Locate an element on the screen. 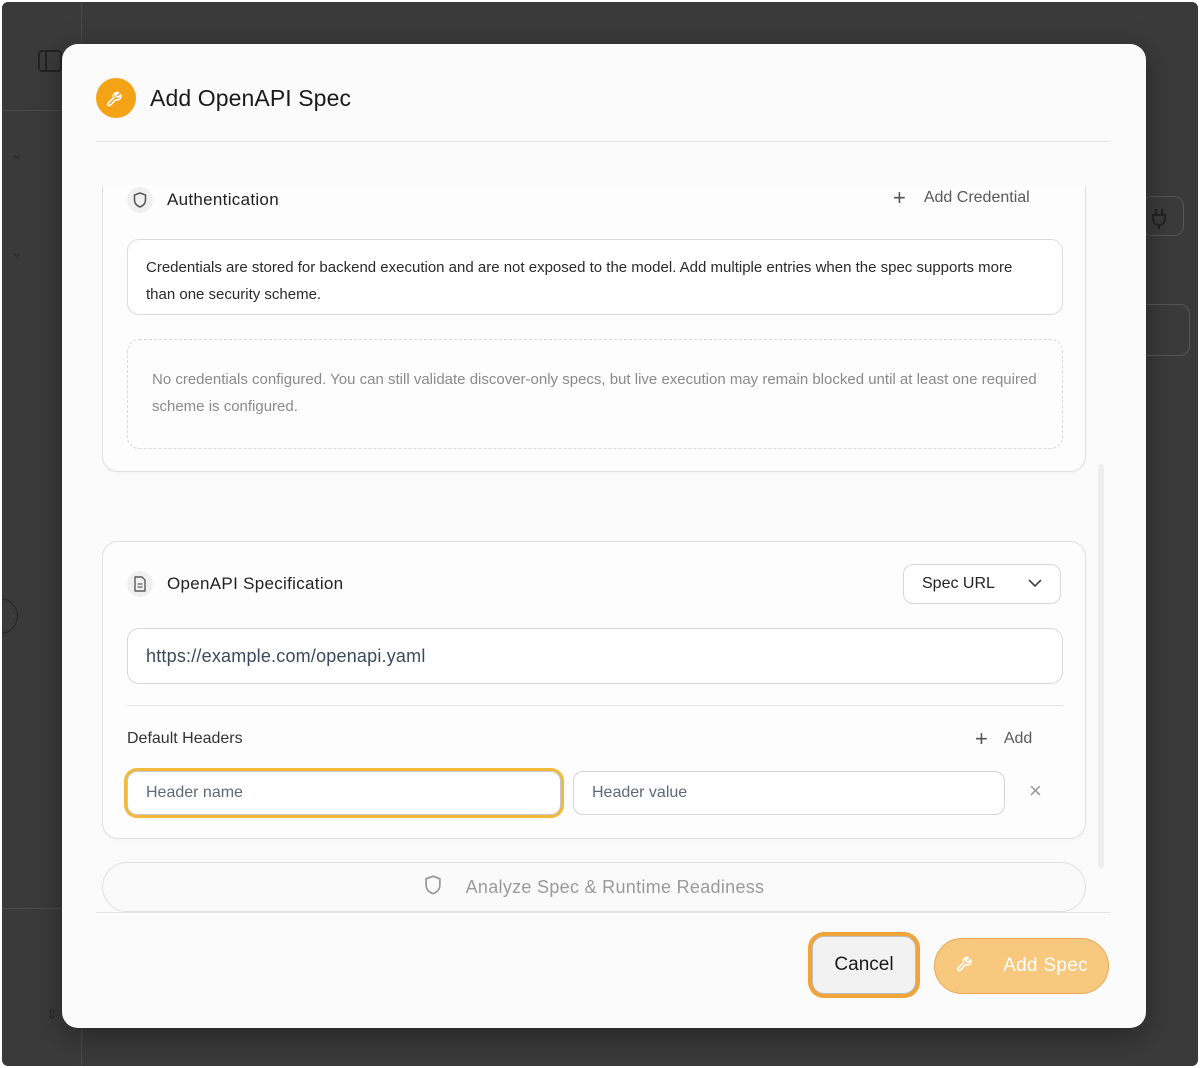  add-spec-label: Add Spec is located at coordinates (1045, 965).